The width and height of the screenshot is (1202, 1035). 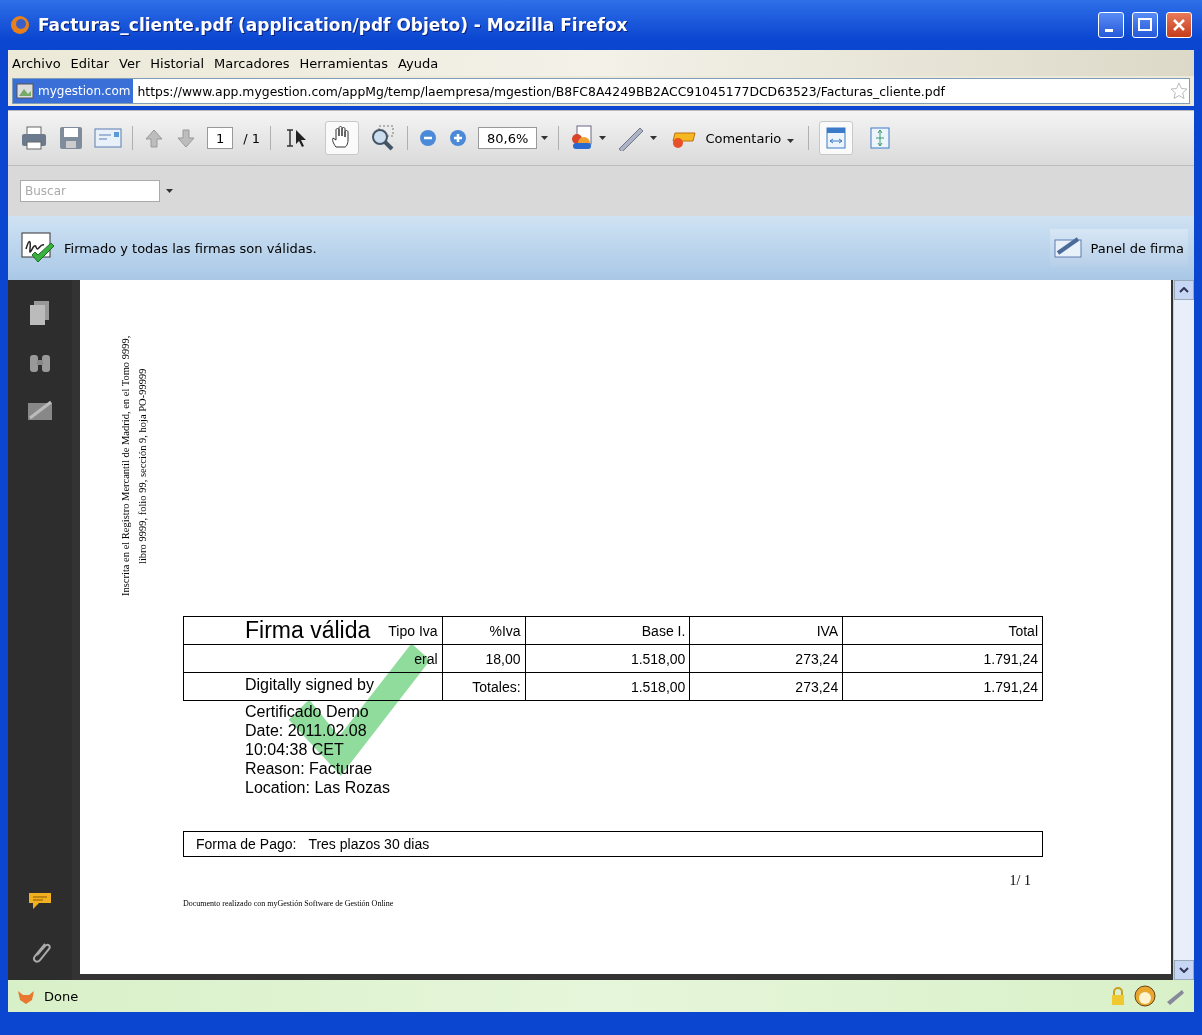 What do you see at coordinates (308, 630) in the screenshot?
I see `stamp-title: Firma válida` at bounding box center [308, 630].